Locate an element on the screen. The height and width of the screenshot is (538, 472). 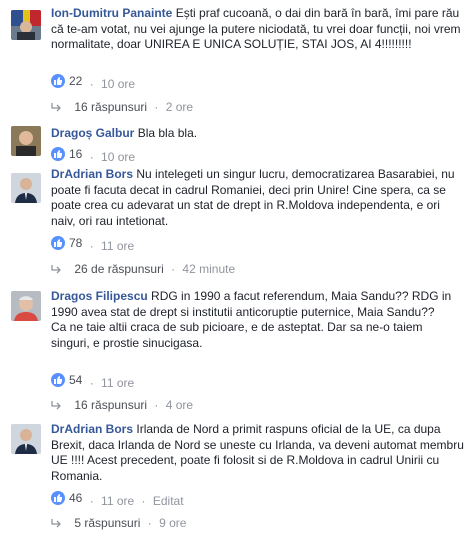
comment-meta: 22 · 10 ore is located at coordinates (93, 82).